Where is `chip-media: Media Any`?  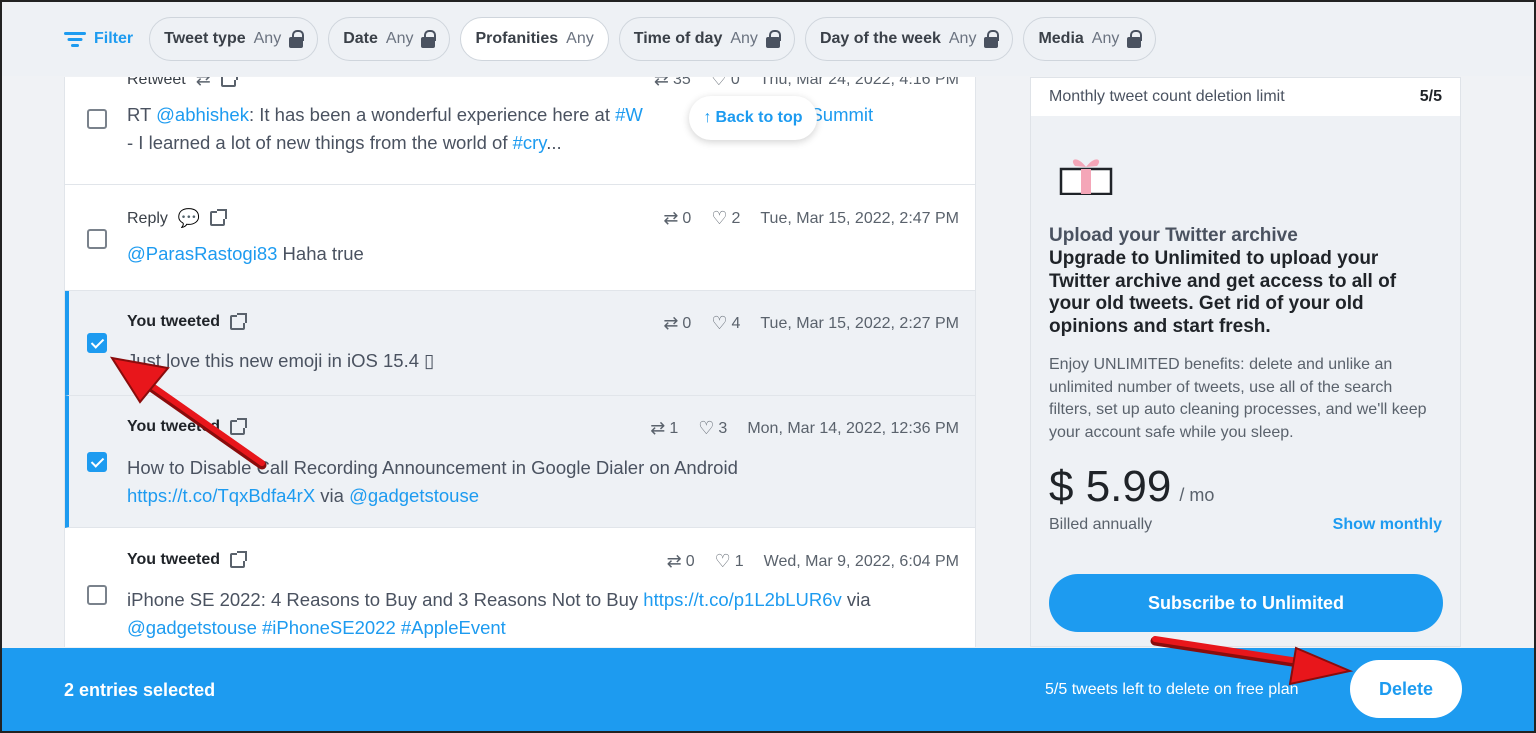 chip-media: Media Any is located at coordinates (1090, 39).